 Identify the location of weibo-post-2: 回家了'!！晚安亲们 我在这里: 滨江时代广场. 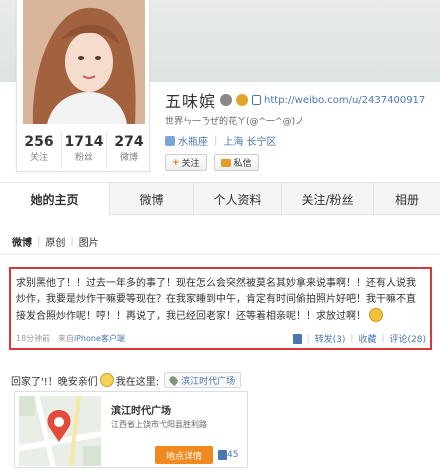
(126, 380).